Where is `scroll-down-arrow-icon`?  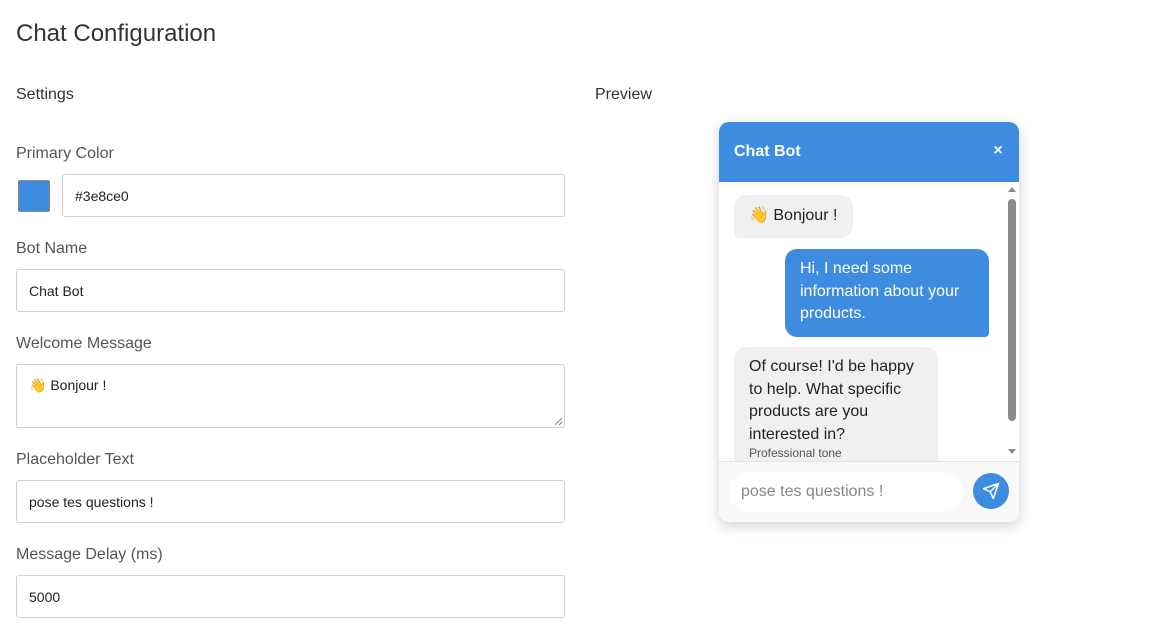
scroll-down-arrow-icon is located at coordinates (1012, 451).